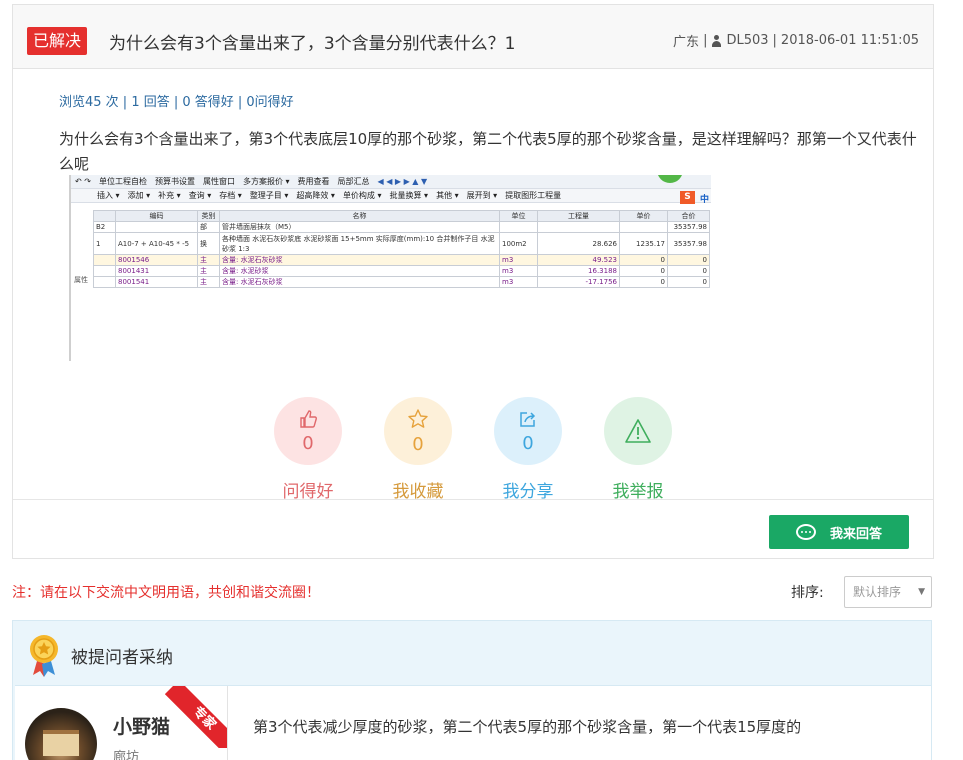 The width and height of the screenshot is (963, 760). I want to click on table-cell: 8001541, so click(156, 282).